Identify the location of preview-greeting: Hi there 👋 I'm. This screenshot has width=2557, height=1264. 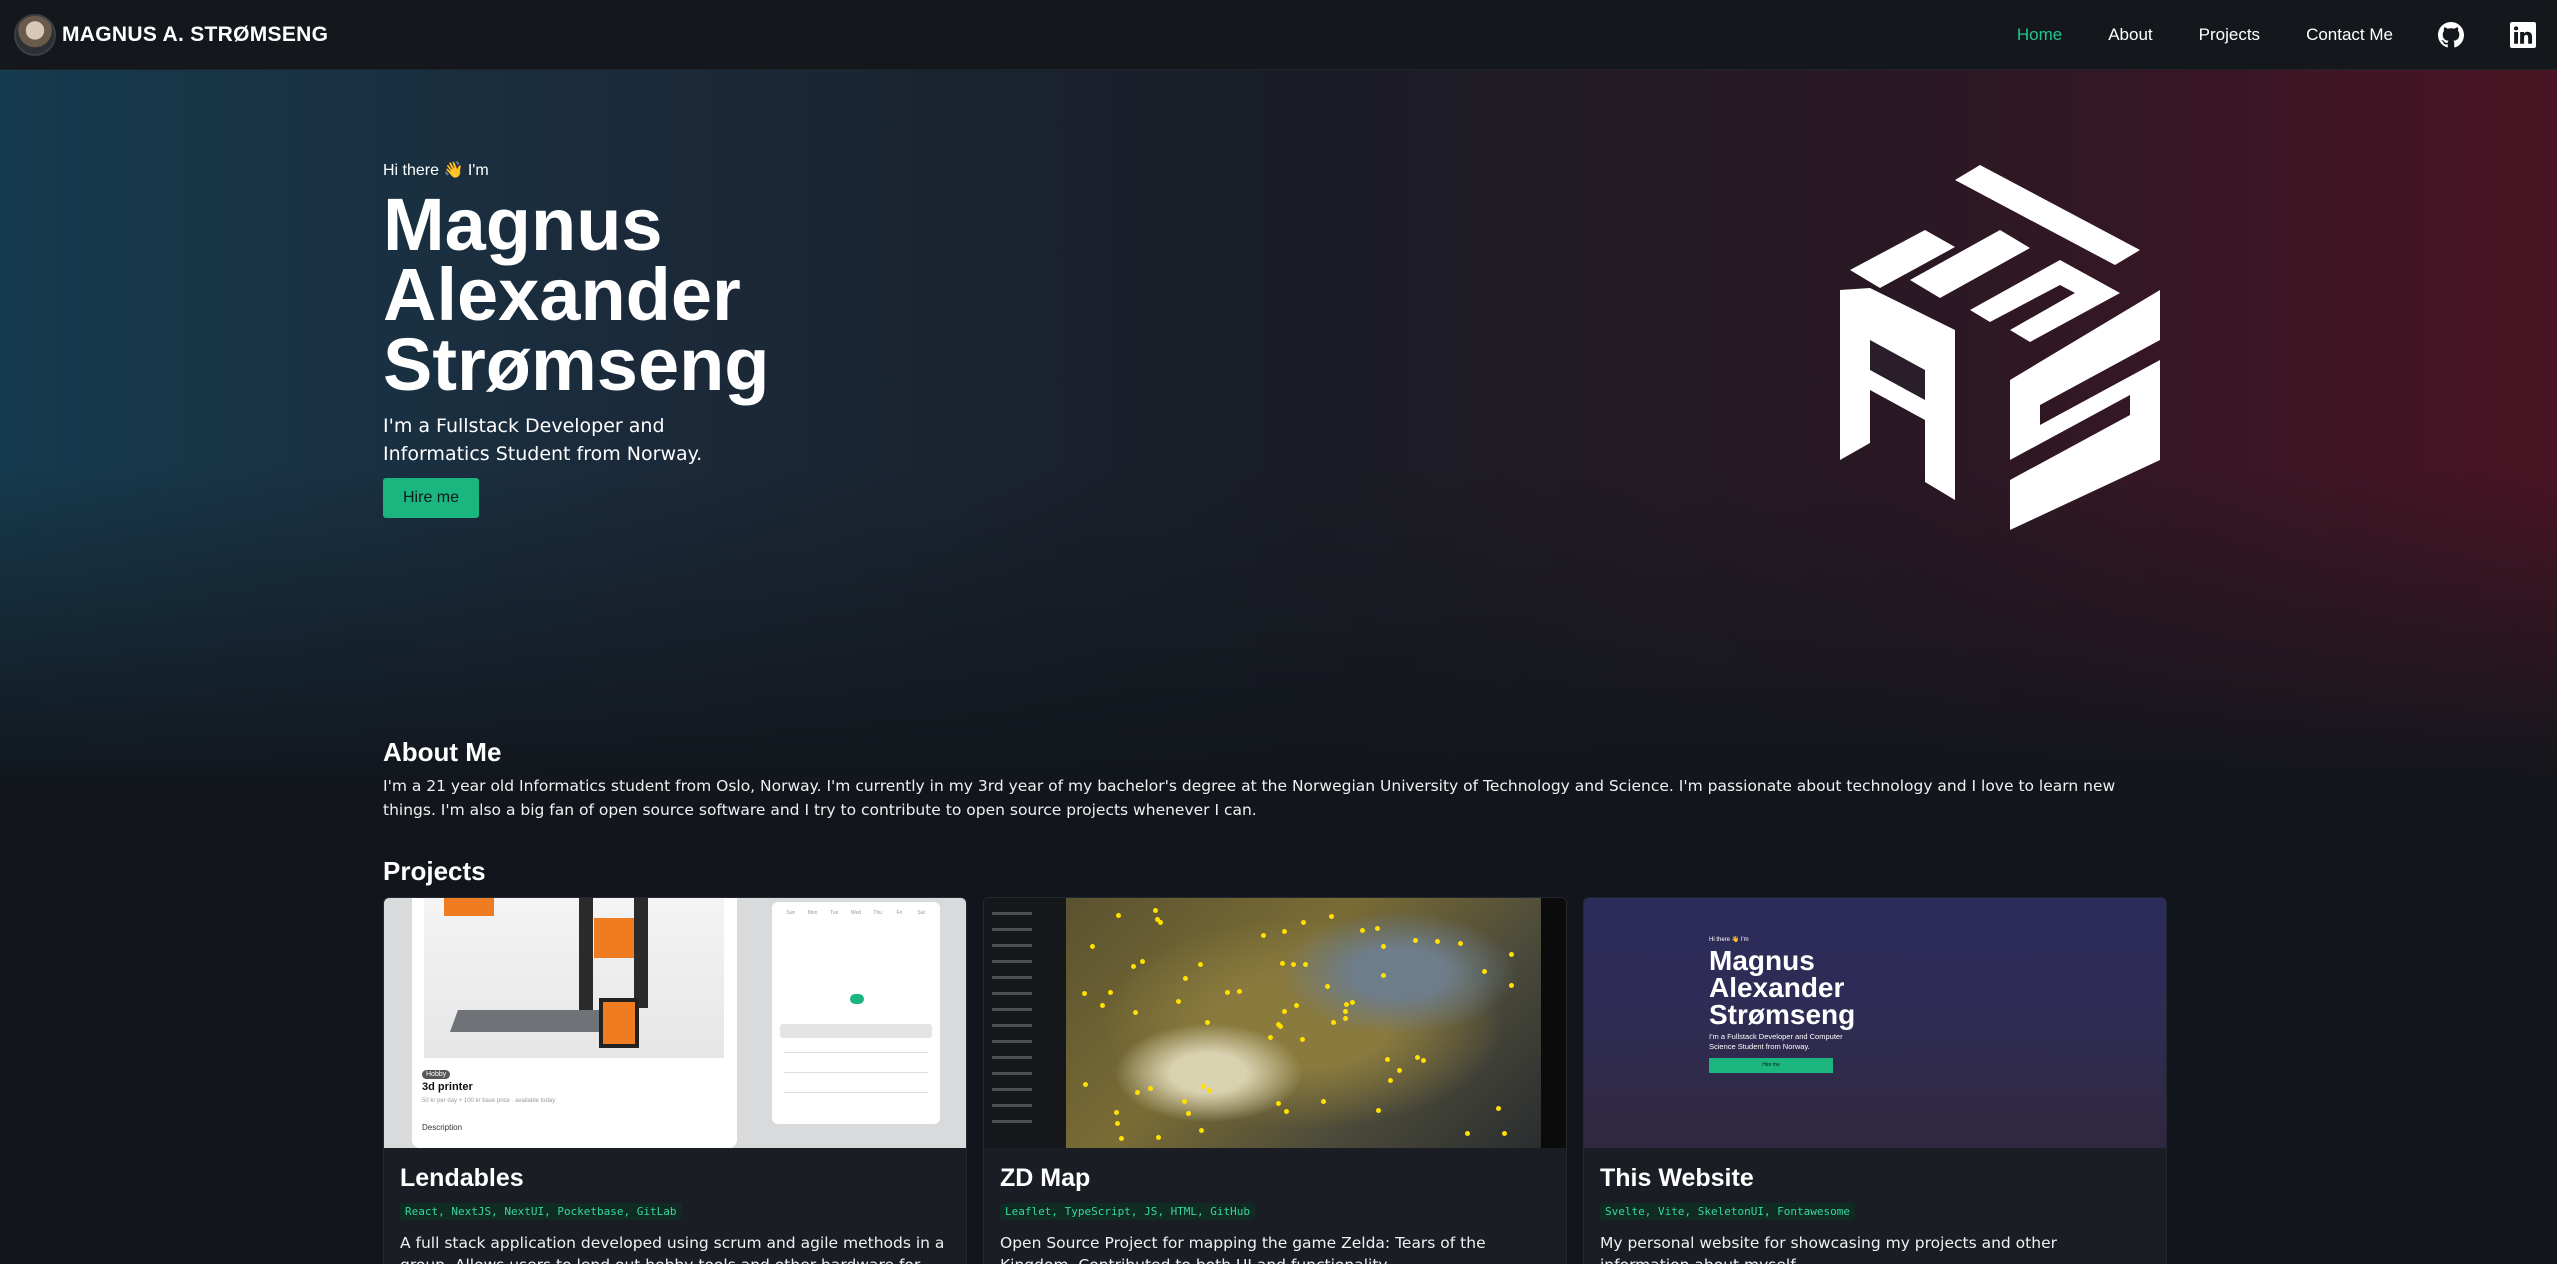
(1729, 940).